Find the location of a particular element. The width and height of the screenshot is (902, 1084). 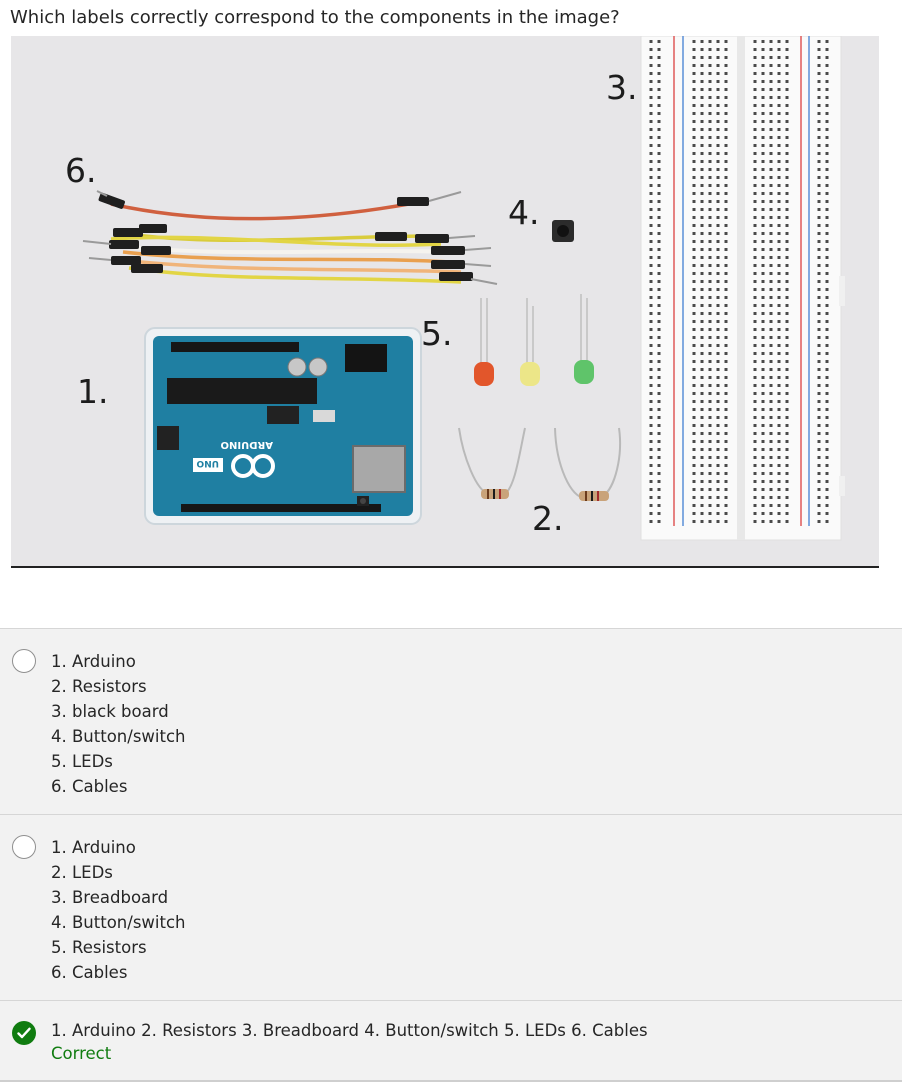

arduino-brand-text: ARDUINO is located at coordinates (247, 444).